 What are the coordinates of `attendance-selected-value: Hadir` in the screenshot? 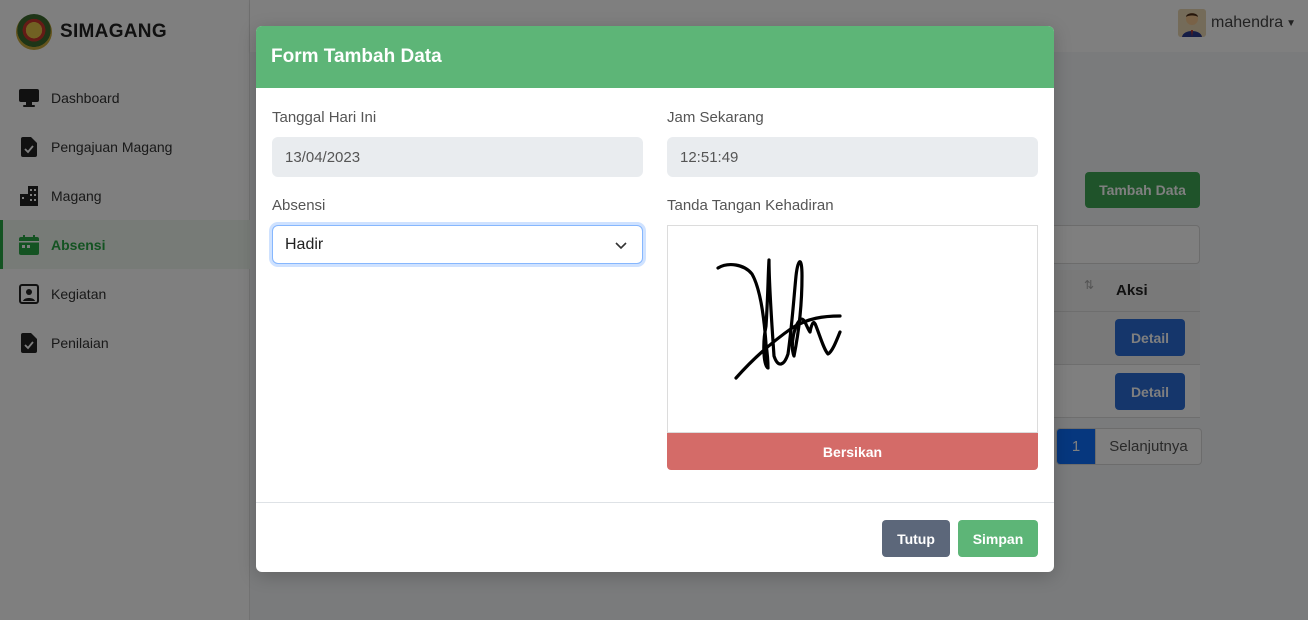 It's located at (304, 244).